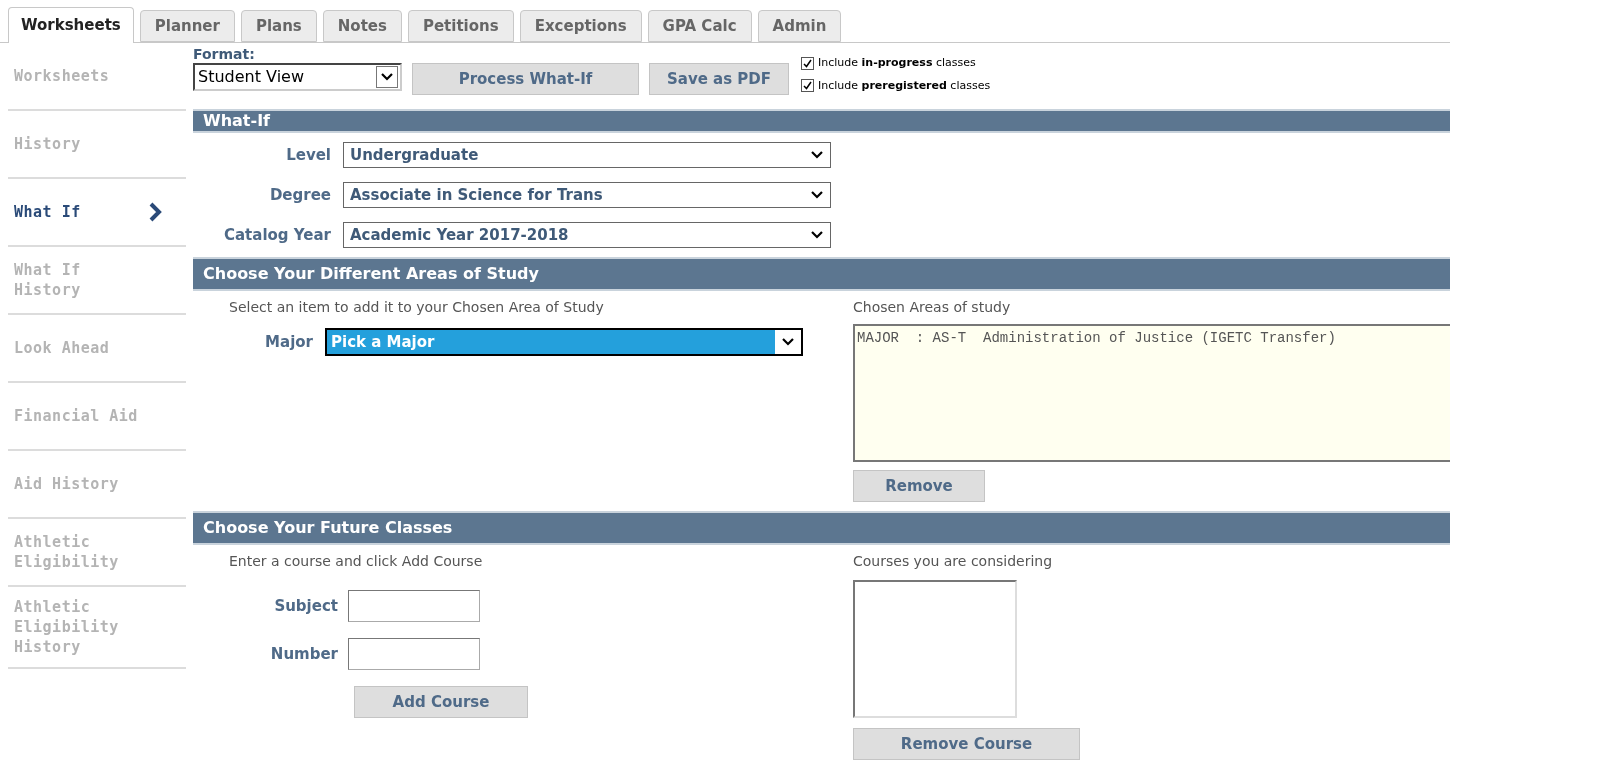 The image size is (1610, 771). Describe the element at coordinates (587, 235) in the screenshot. I see `dropdown: Academic Year 2017-2018` at that location.